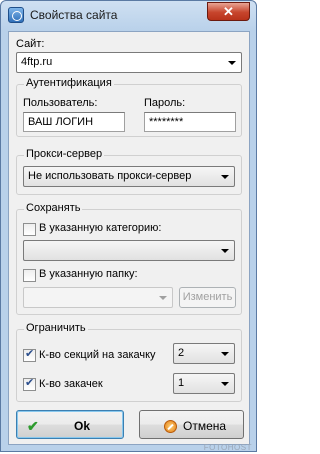 This screenshot has width=320, height=454. What do you see at coordinates (100, 228) in the screenshot?
I see `to-category-label: В указанную категорию:` at bounding box center [100, 228].